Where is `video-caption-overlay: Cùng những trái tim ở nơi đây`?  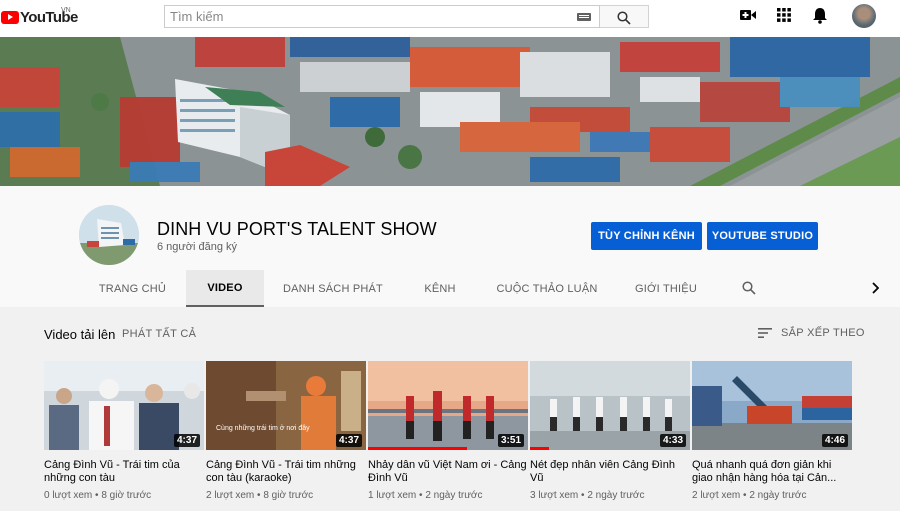 video-caption-overlay: Cùng những trái tim ở nơi đây is located at coordinates (263, 428).